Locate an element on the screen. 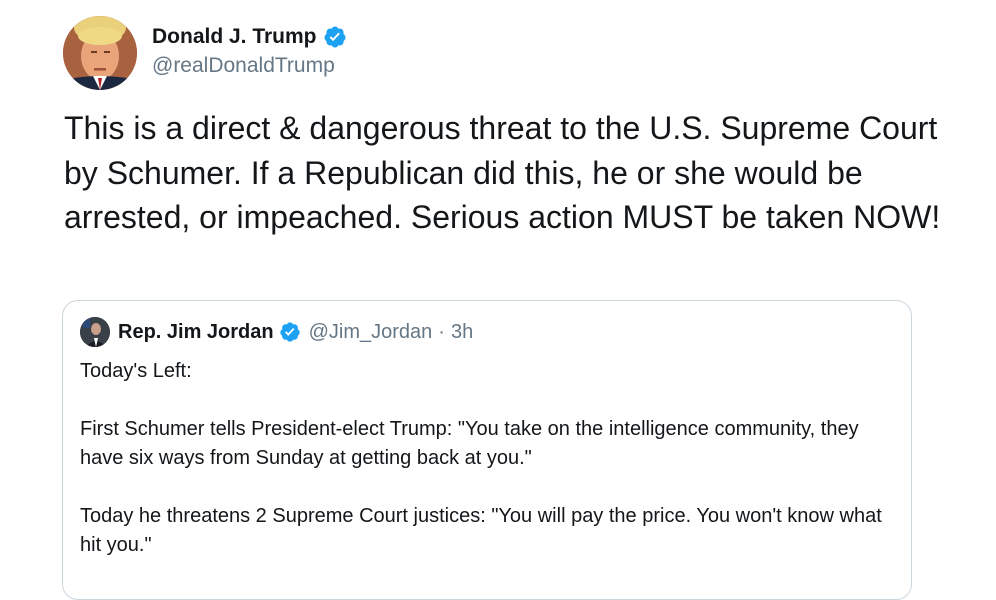  verified-badge-icon is located at coordinates (335, 37).